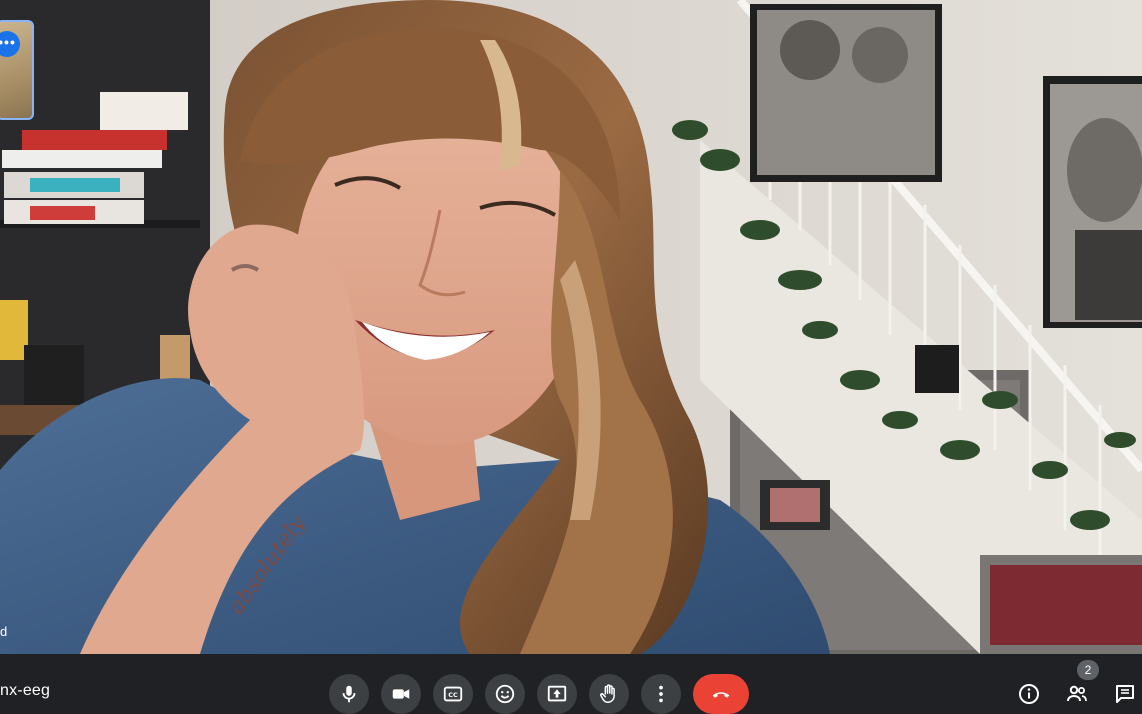 This screenshot has height=714, width=1142. I want to click on people-button, so click(1077, 694).